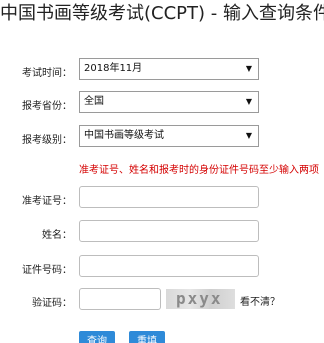 This screenshot has height=343, width=324. Describe the element at coordinates (97, 337) in the screenshot. I see `query-button: 查询` at that location.